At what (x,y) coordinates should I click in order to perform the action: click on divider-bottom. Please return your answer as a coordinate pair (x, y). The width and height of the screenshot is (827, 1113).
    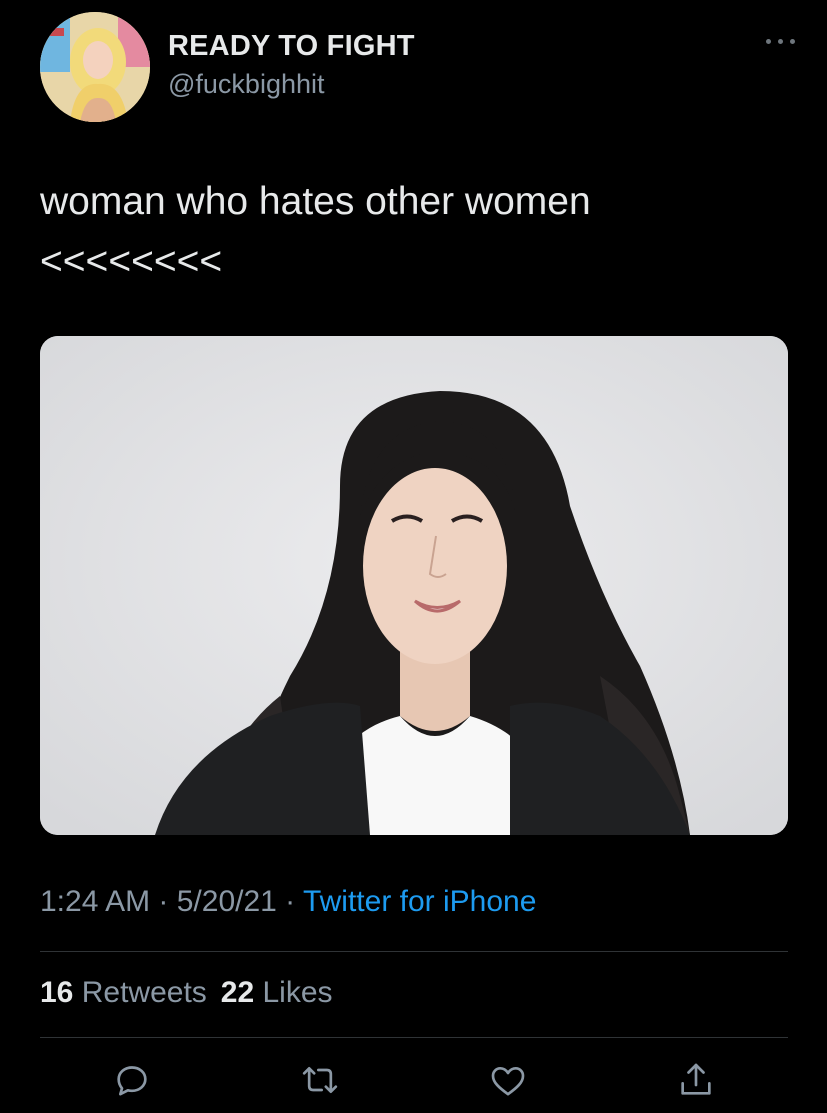
    Looking at the image, I should click on (414, 1037).